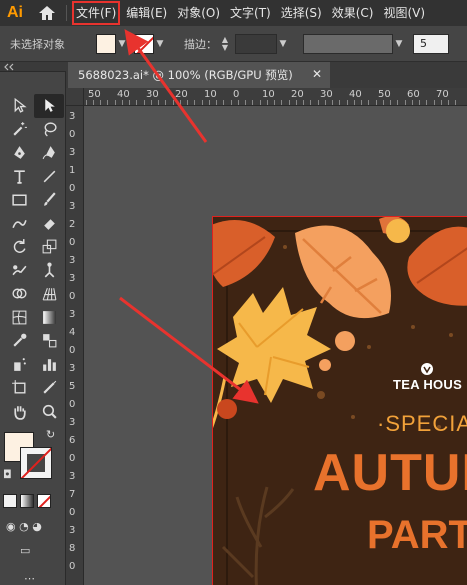  I want to click on eraser-icon, so click(49, 224).